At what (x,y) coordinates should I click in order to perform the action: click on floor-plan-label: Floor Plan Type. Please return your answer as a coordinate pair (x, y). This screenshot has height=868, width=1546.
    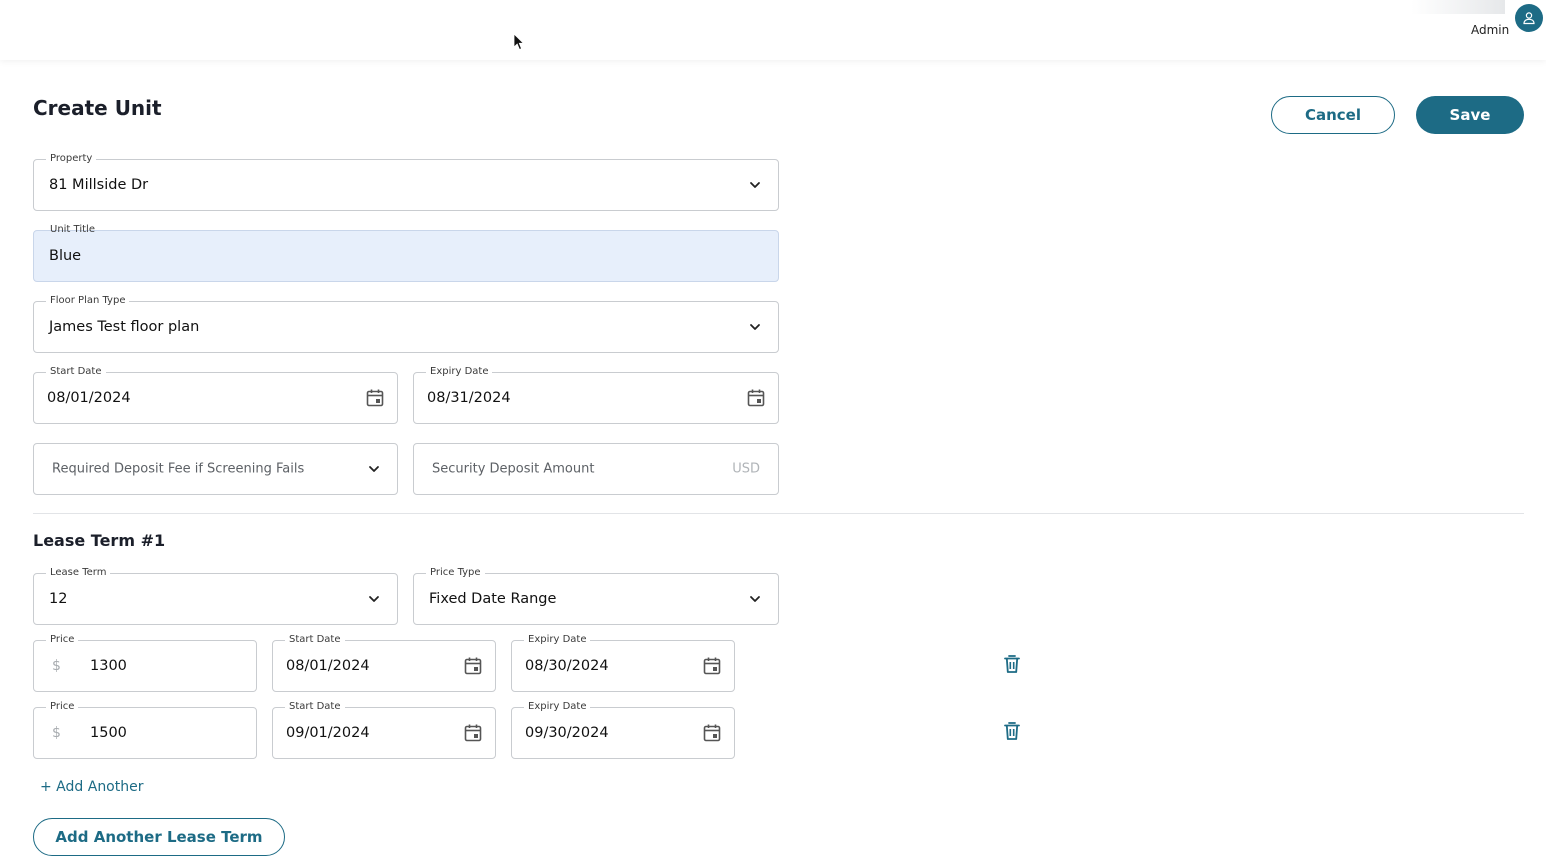
    Looking at the image, I should click on (88, 301).